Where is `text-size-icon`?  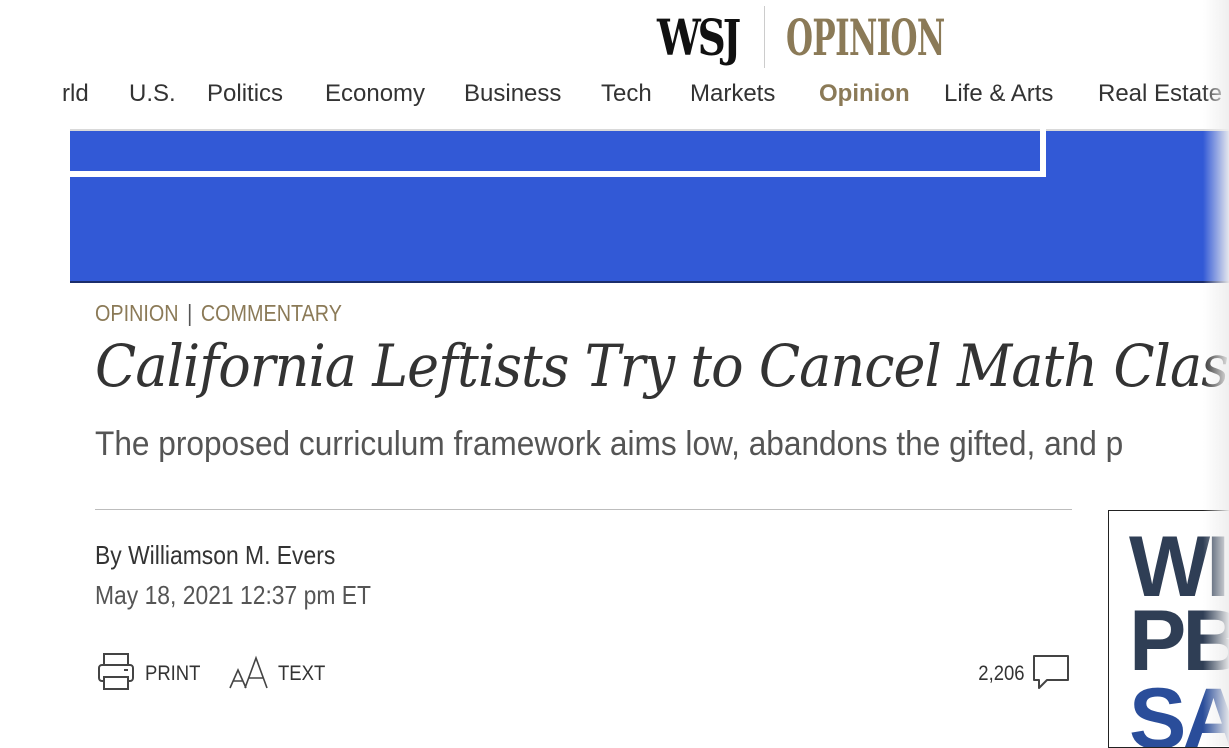
text-size-icon is located at coordinates (249, 674).